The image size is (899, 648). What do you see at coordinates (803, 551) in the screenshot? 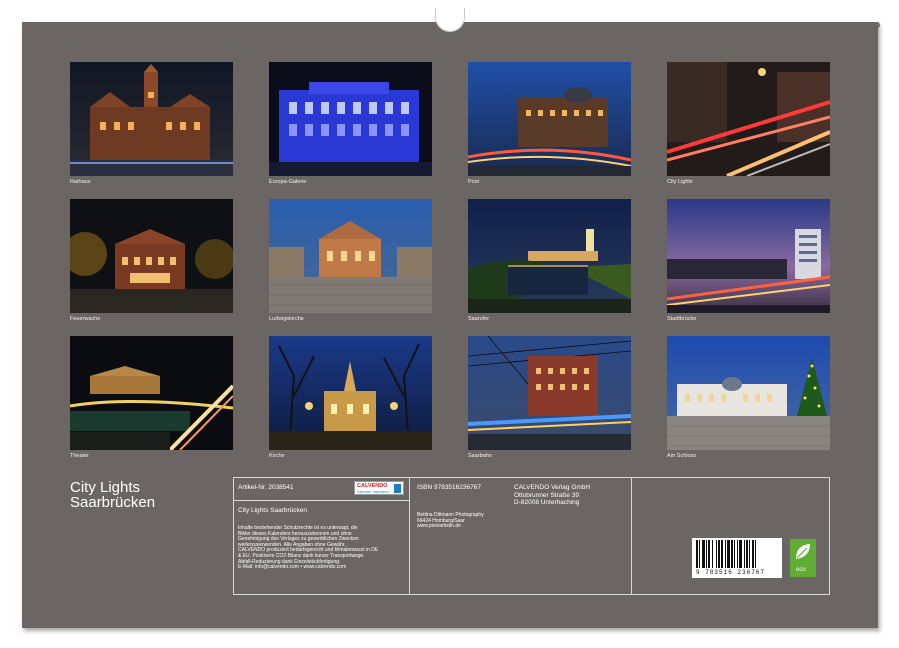
I see `leaf-icon` at bounding box center [803, 551].